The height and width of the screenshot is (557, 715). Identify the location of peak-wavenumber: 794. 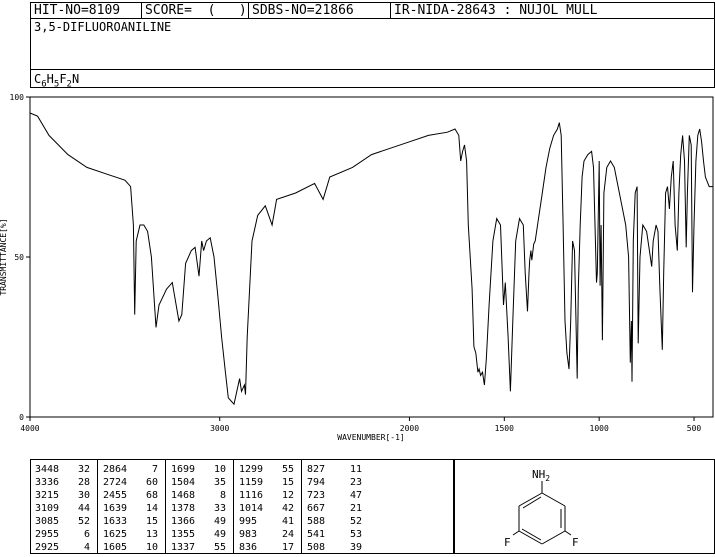
(316, 482).